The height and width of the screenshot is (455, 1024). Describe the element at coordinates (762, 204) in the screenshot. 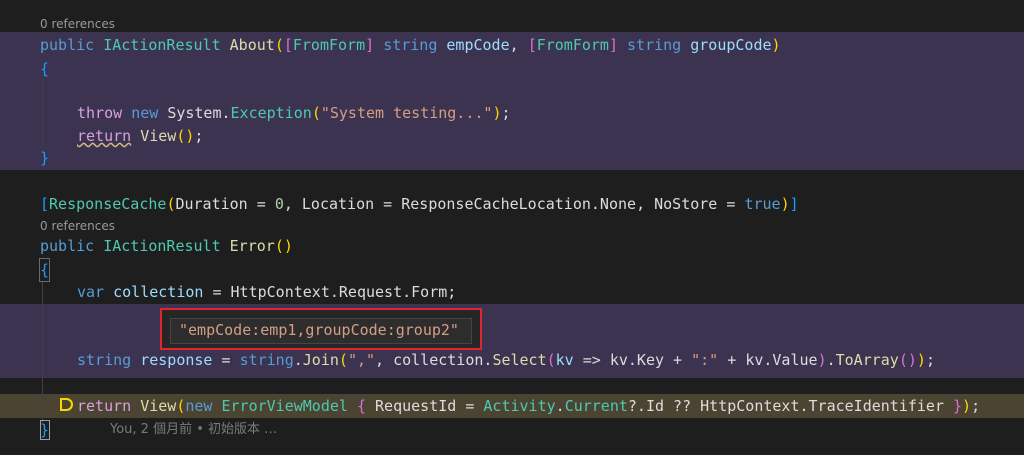

I see `keyword: true` at that location.